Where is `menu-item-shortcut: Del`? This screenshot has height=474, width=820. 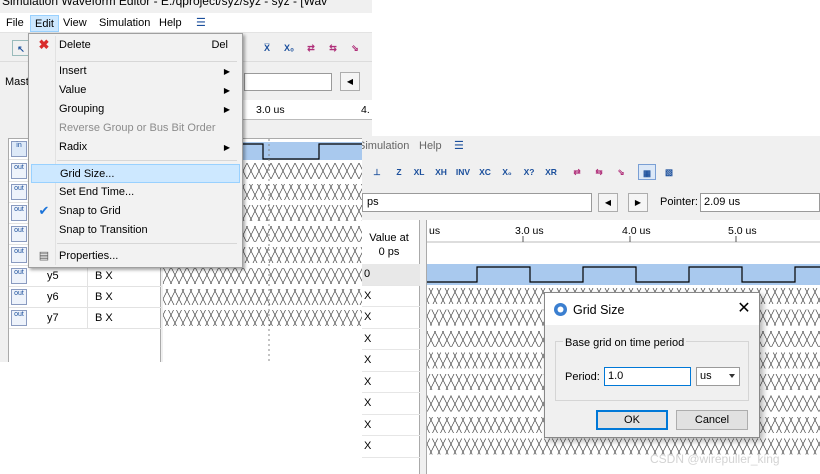
menu-item-shortcut: Del is located at coordinates (219, 45).